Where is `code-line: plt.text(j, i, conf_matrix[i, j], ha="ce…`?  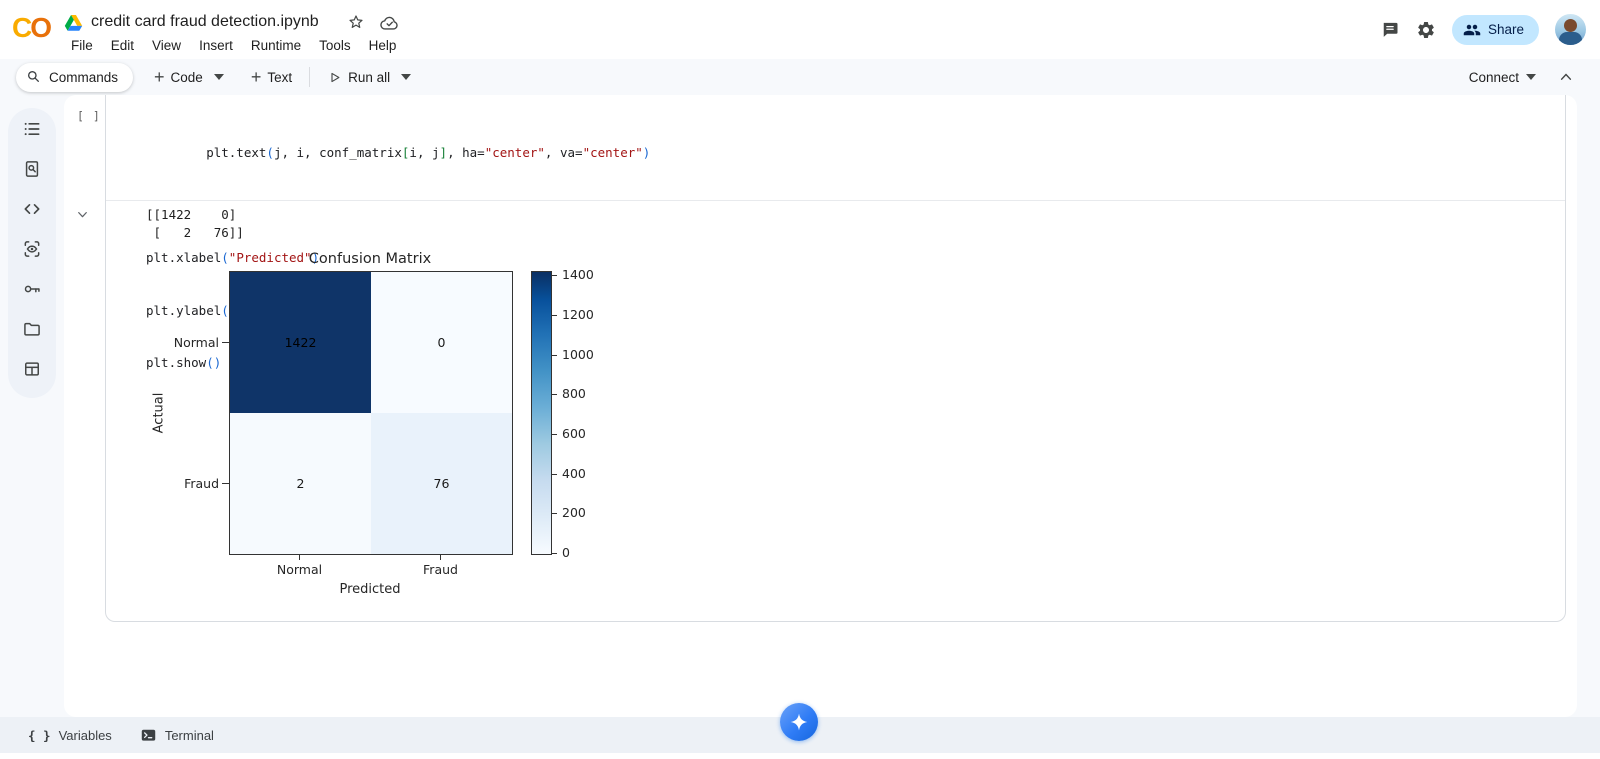
code-line: plt.text(j, i, conf_matrix[i, j], ha="ce… is located at coordinates (398, 152).